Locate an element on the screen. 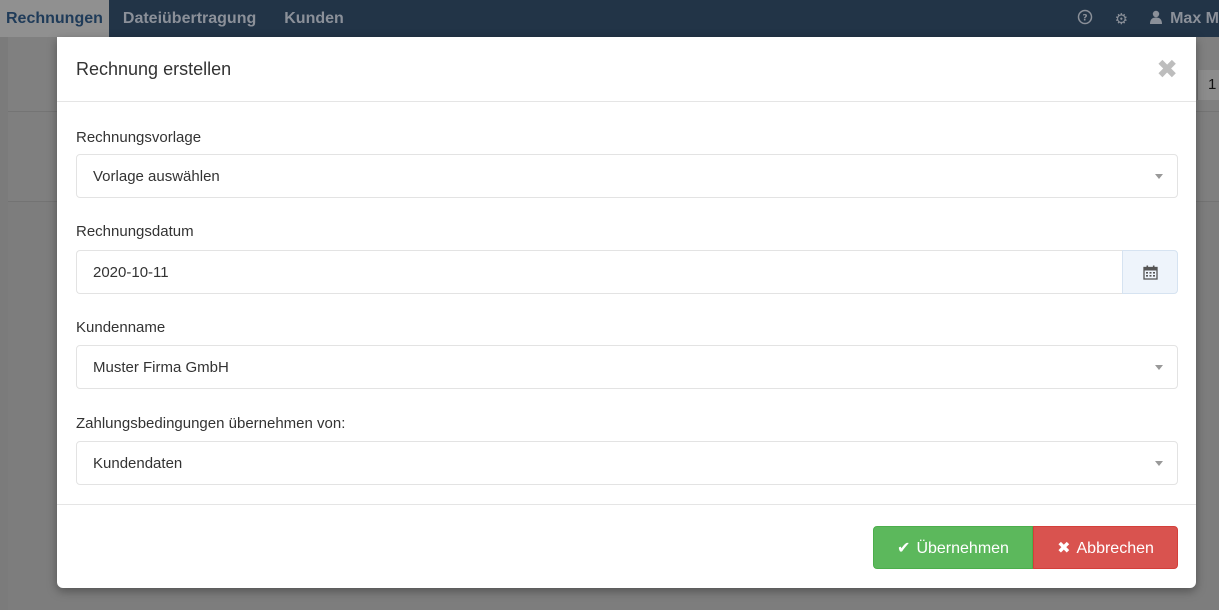 The height and width of the screenshot is (610, 1219). template-label: Rechnungsvorlage is located at coordinates (139, 137).